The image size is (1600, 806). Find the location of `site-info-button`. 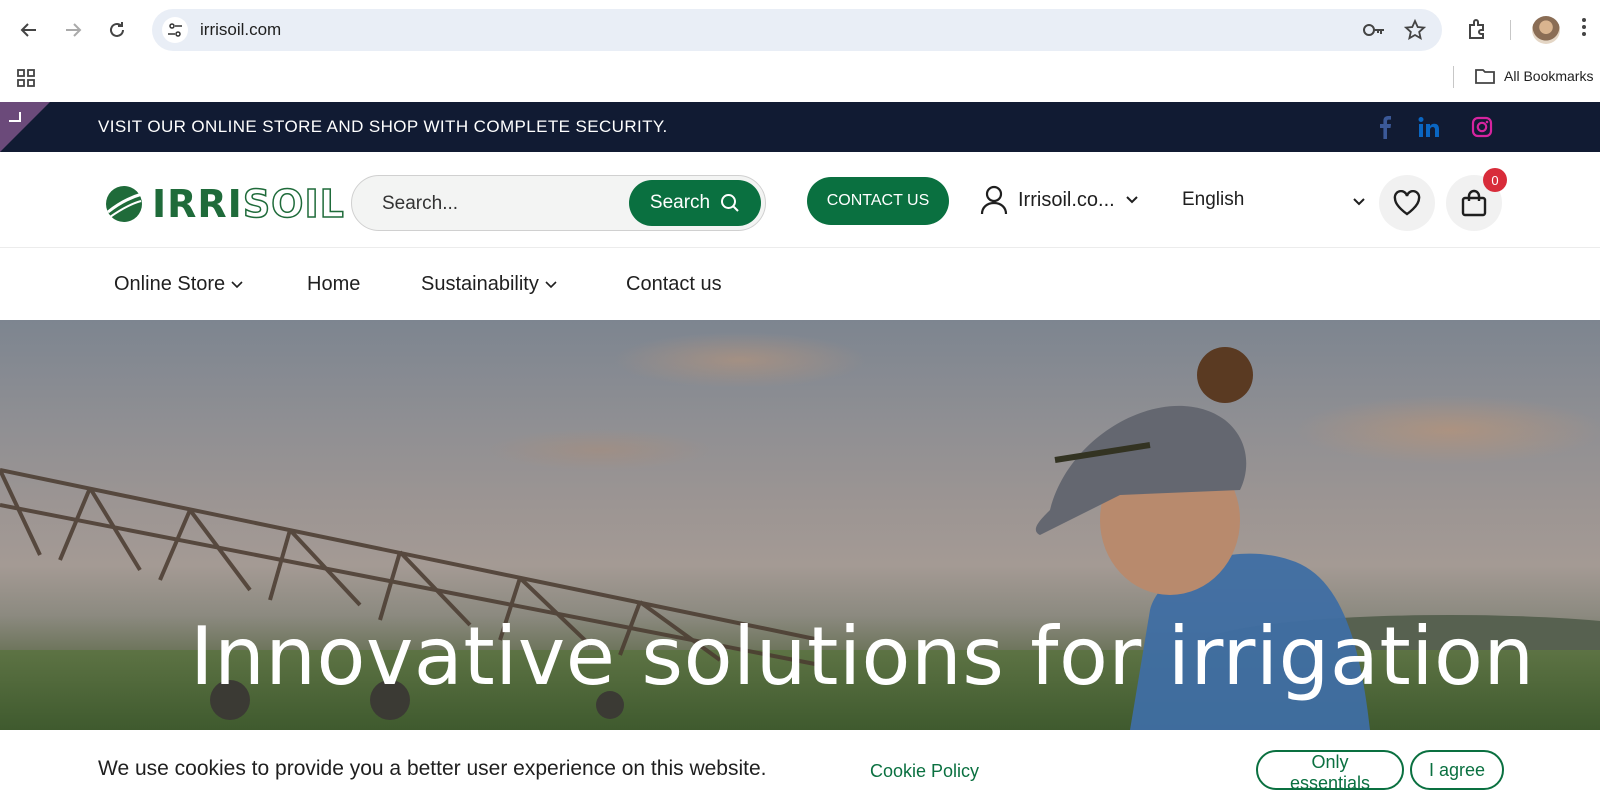

site-info-button is located at coordinates (175, 30).